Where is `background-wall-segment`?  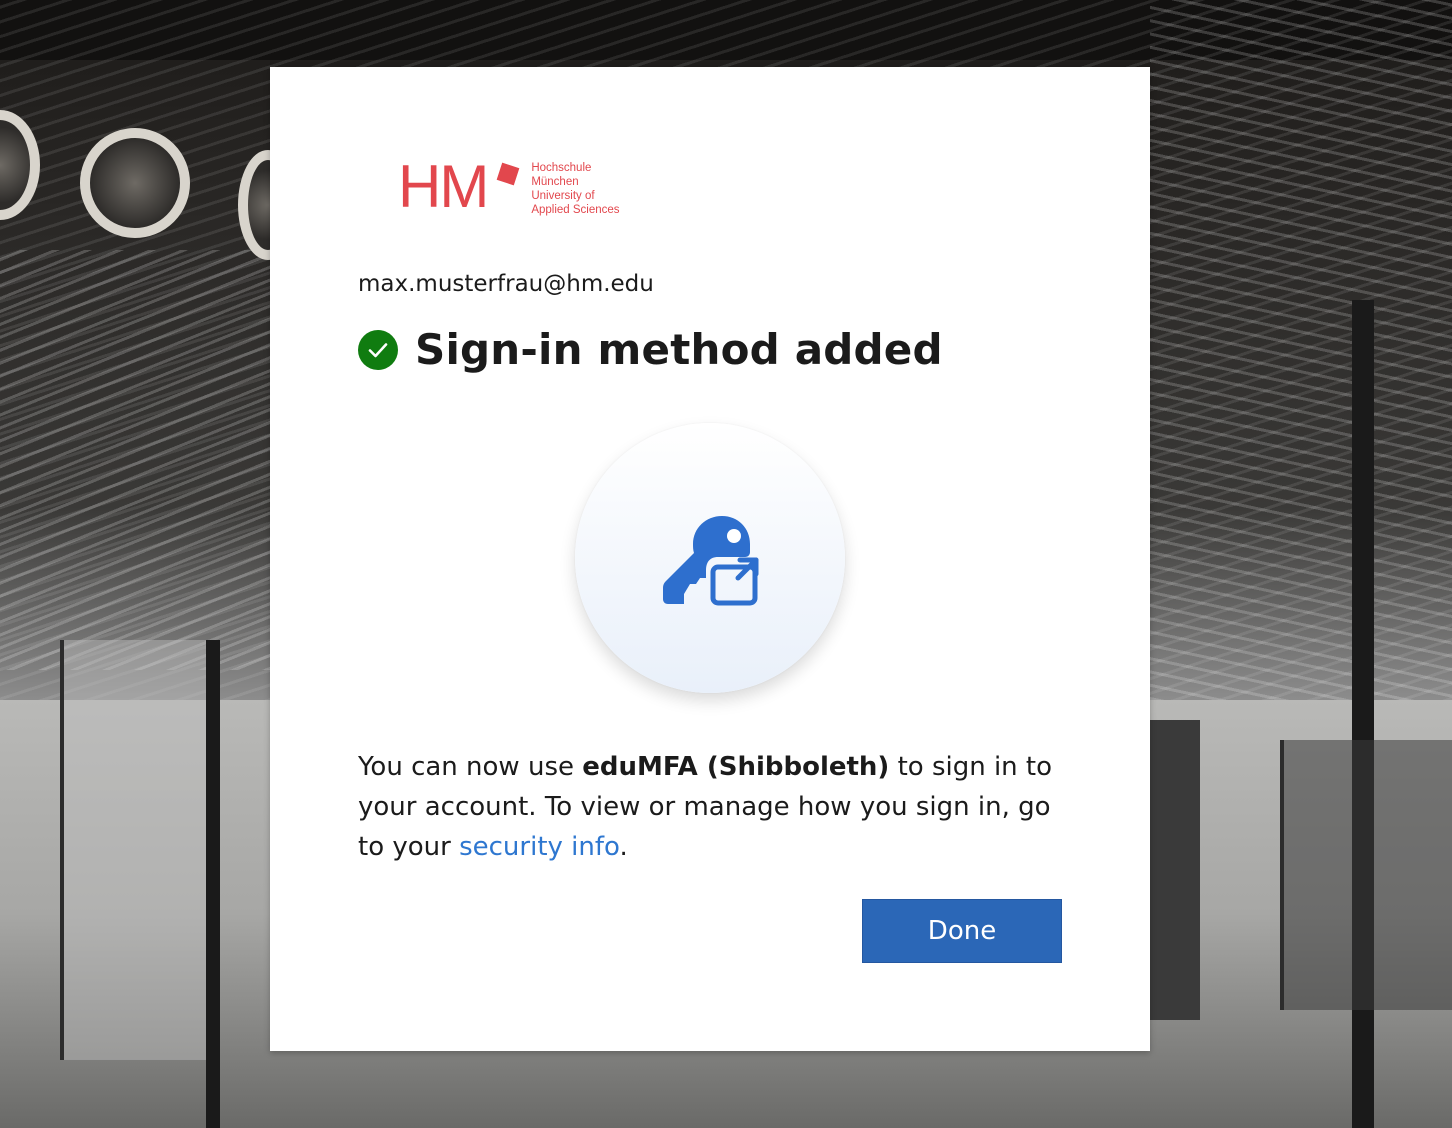
background-wall-segment is located at coordinates (1175, 870).